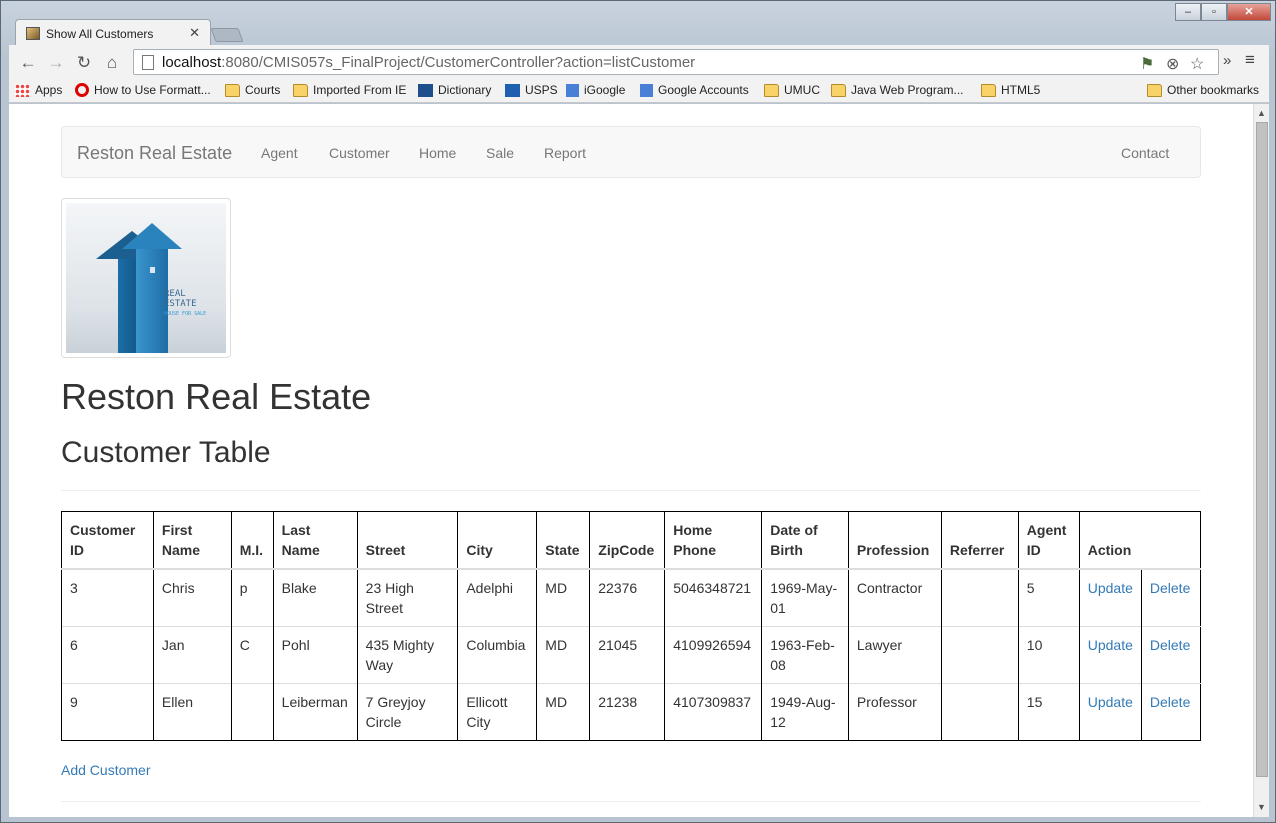 Image resolution: width=1276 pixels, height=823 pixels. What do you see at coordinates (1145, 153) in the screenshot?
I see `nav-contact: Contact` at bounding box center [1145, 153].